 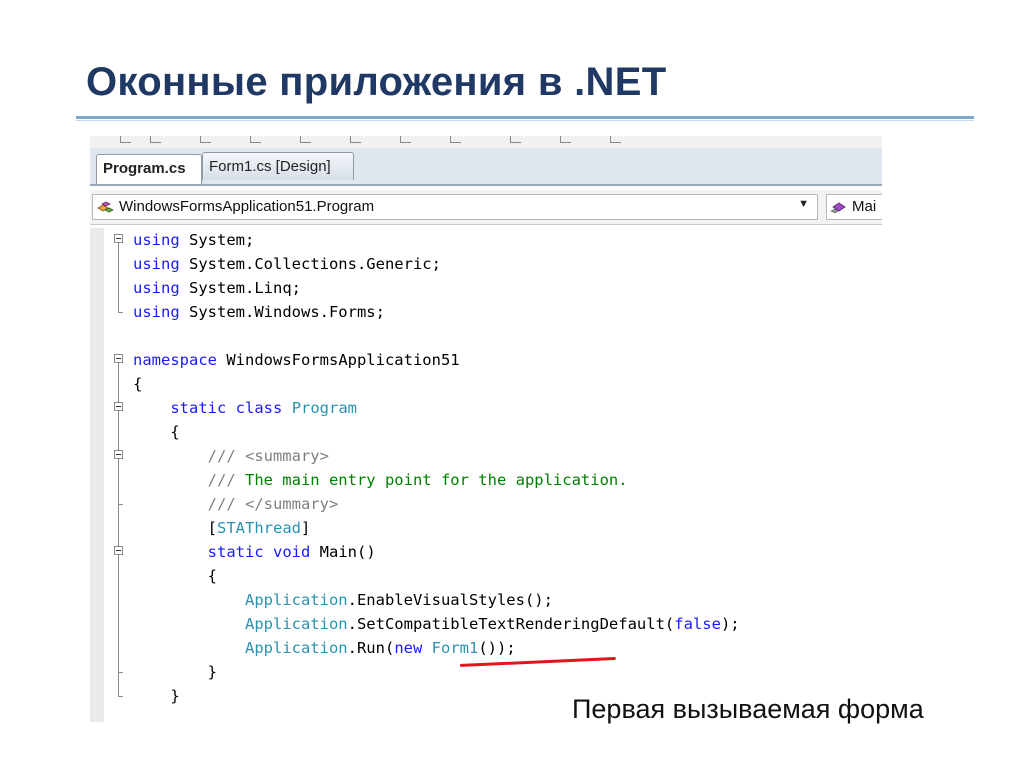 What do you see at coordinates (486, 552) in the screenshot?
I see `code-line: static void Main()` at bounding box center [486, 552].